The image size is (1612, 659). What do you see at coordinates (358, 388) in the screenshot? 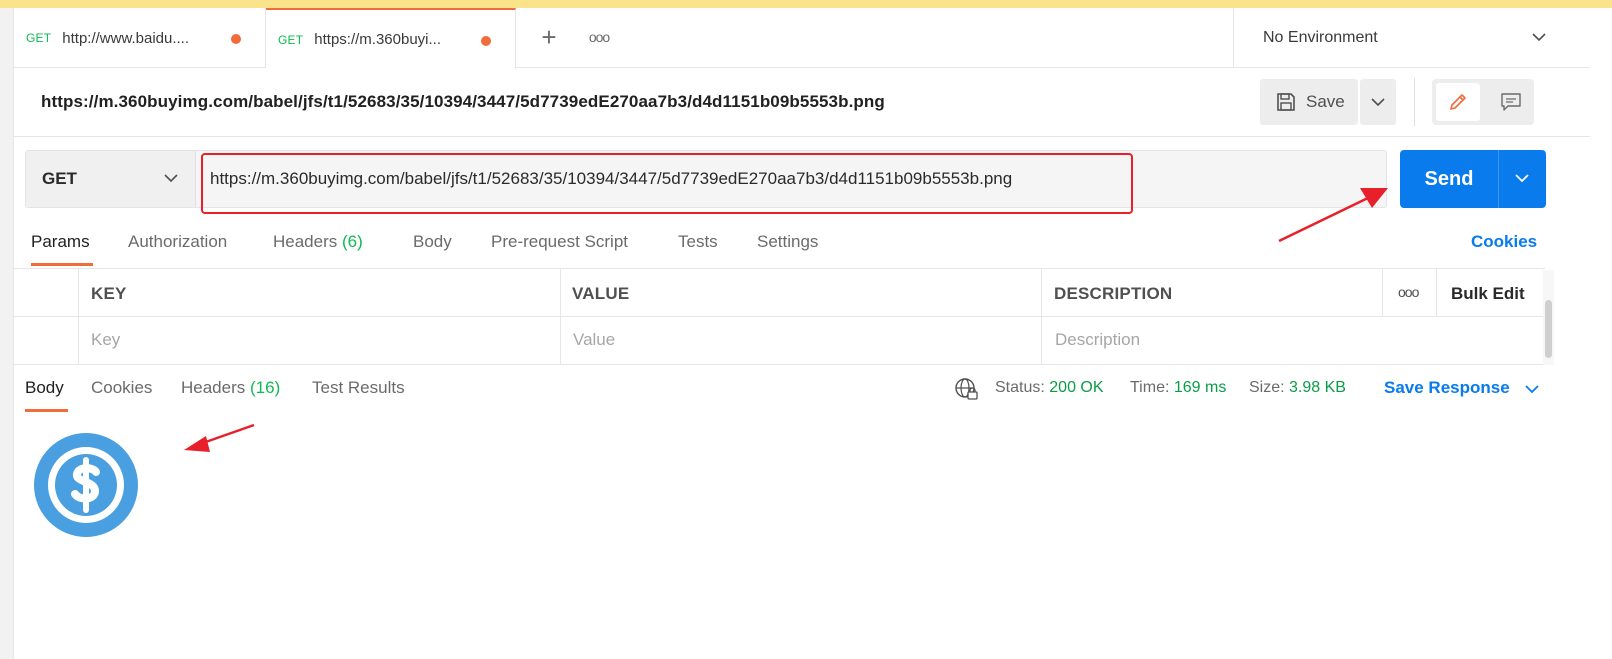
I see `response-tab-test-results: Test Results` at bounding box center [358, 388].